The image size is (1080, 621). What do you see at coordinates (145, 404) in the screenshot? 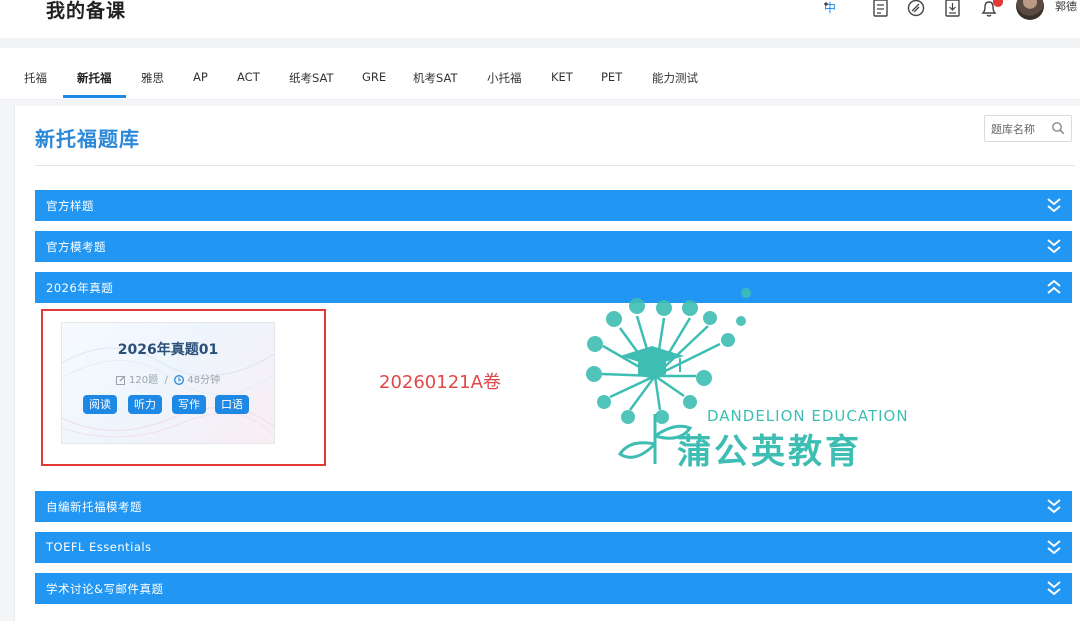
I see `skill-listening-button: 听力` at bounding box center [145, 404].